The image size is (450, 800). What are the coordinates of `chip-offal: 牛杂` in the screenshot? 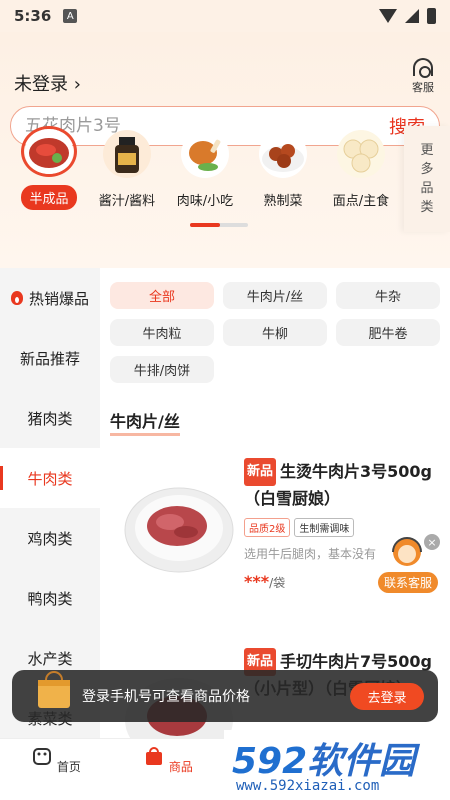 It's located at (388, 295).